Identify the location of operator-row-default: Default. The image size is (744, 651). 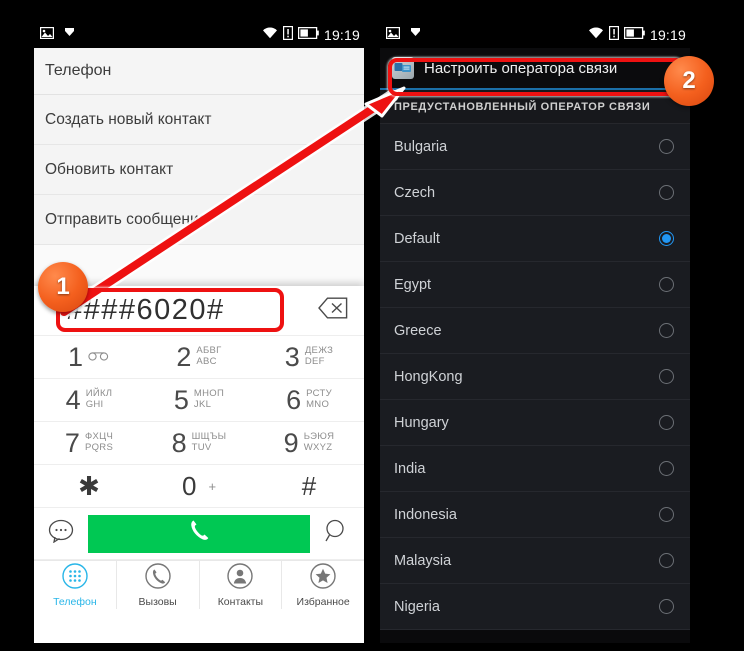
(535, 239).